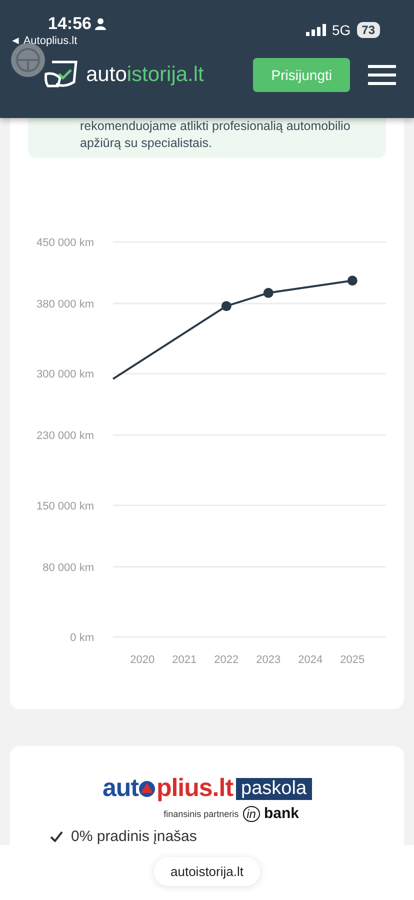 The width and height of the screenshot is (414, 900). Describe the element at coordinates (341, 30) in the screenshot. I see `network-label: 5G` at that location.